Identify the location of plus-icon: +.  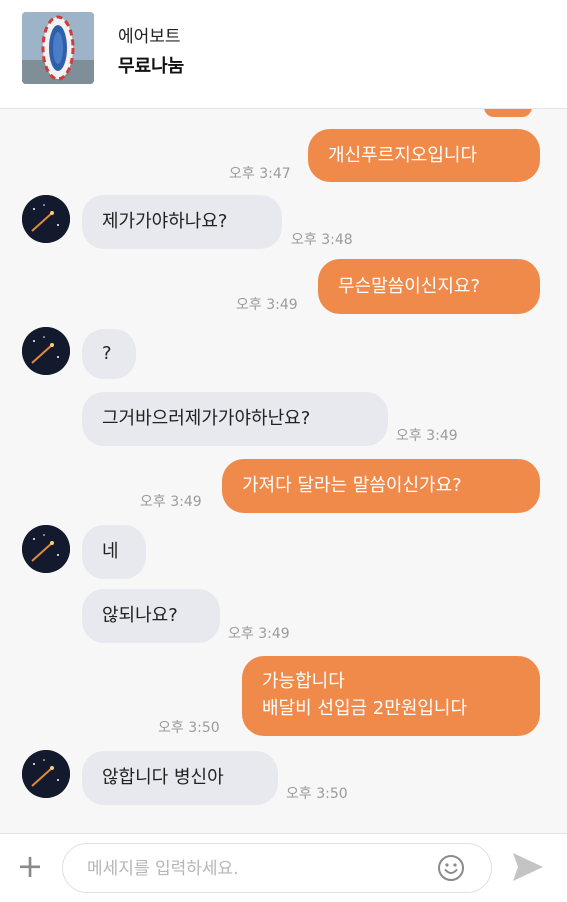
(30, 866).